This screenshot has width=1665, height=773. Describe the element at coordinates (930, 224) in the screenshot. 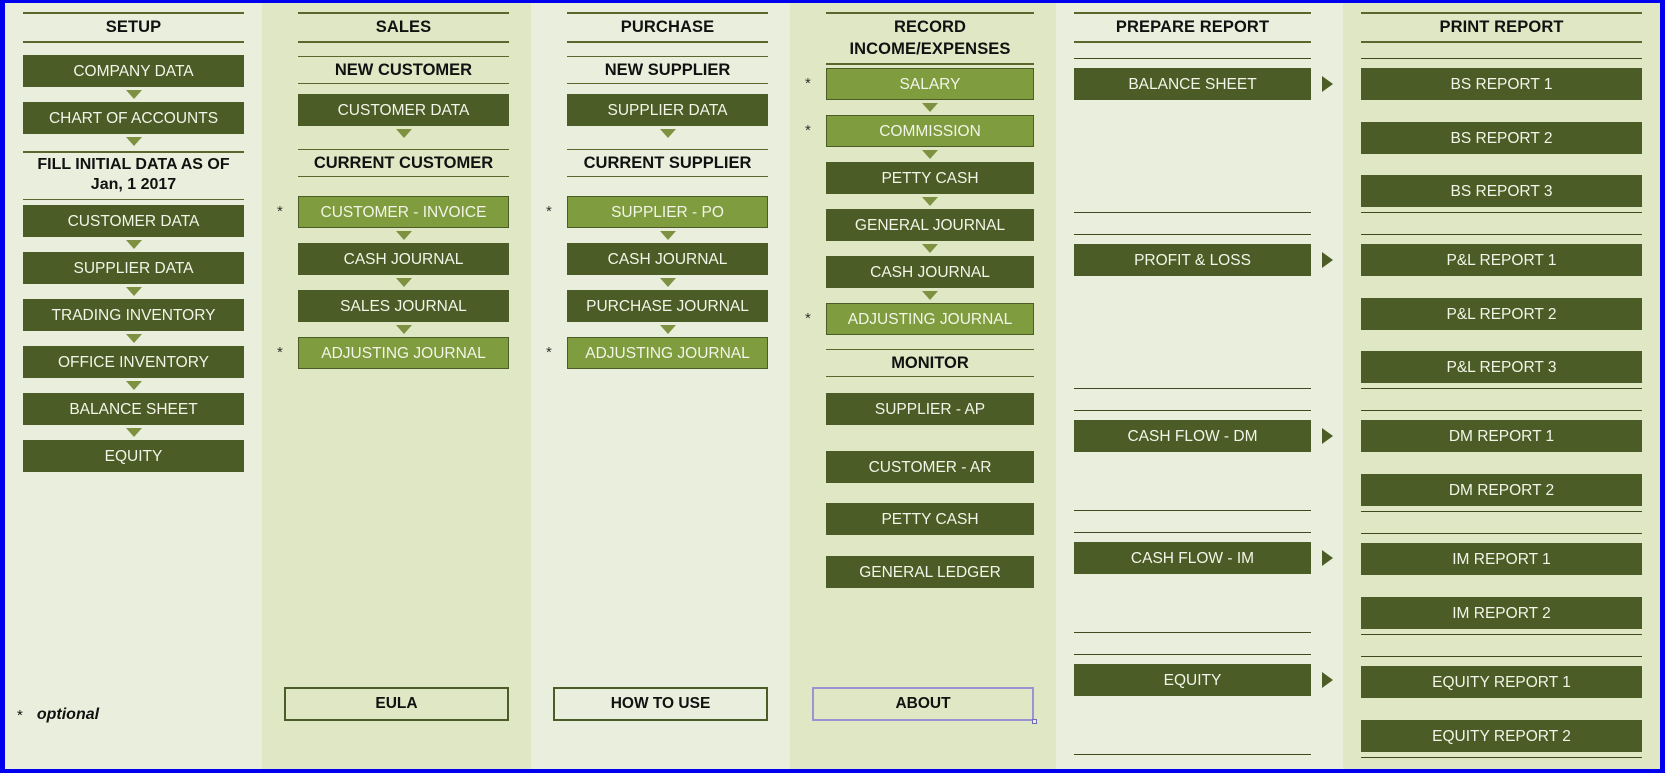

I see `button-general-journal: GENERAL JOURNAL` at that location.